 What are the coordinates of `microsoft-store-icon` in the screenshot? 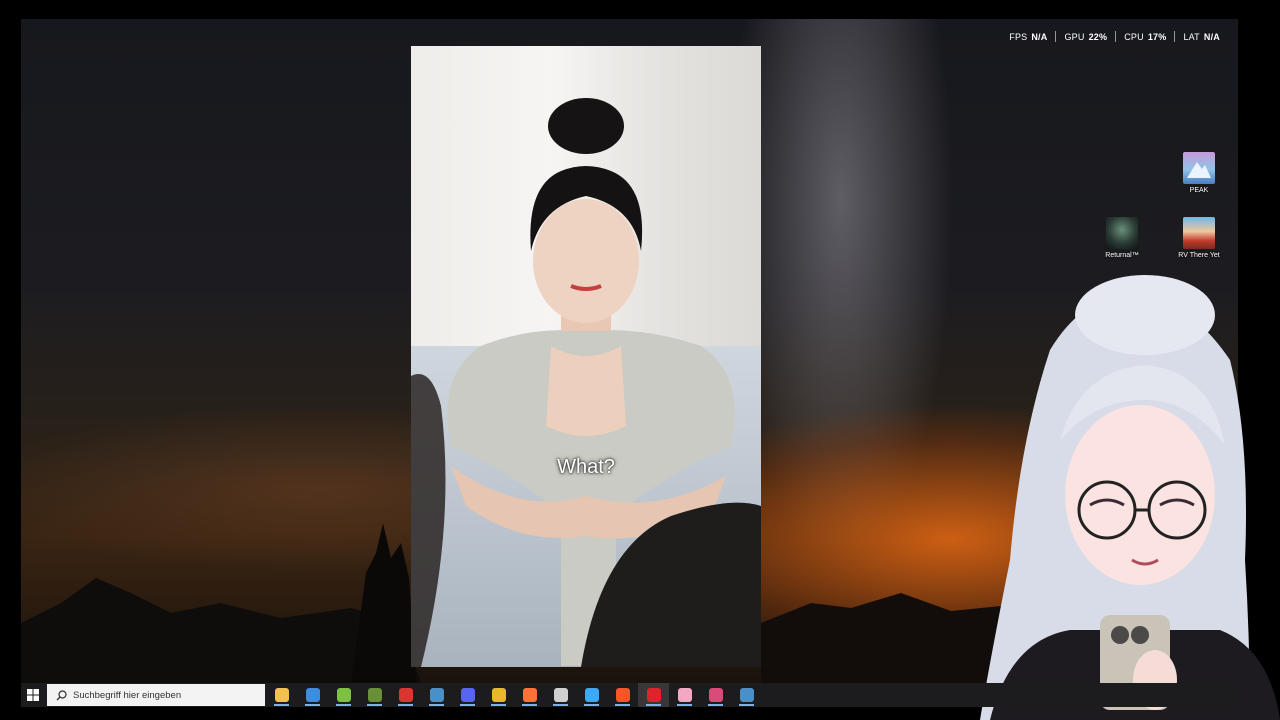 It's located at (312, 695).